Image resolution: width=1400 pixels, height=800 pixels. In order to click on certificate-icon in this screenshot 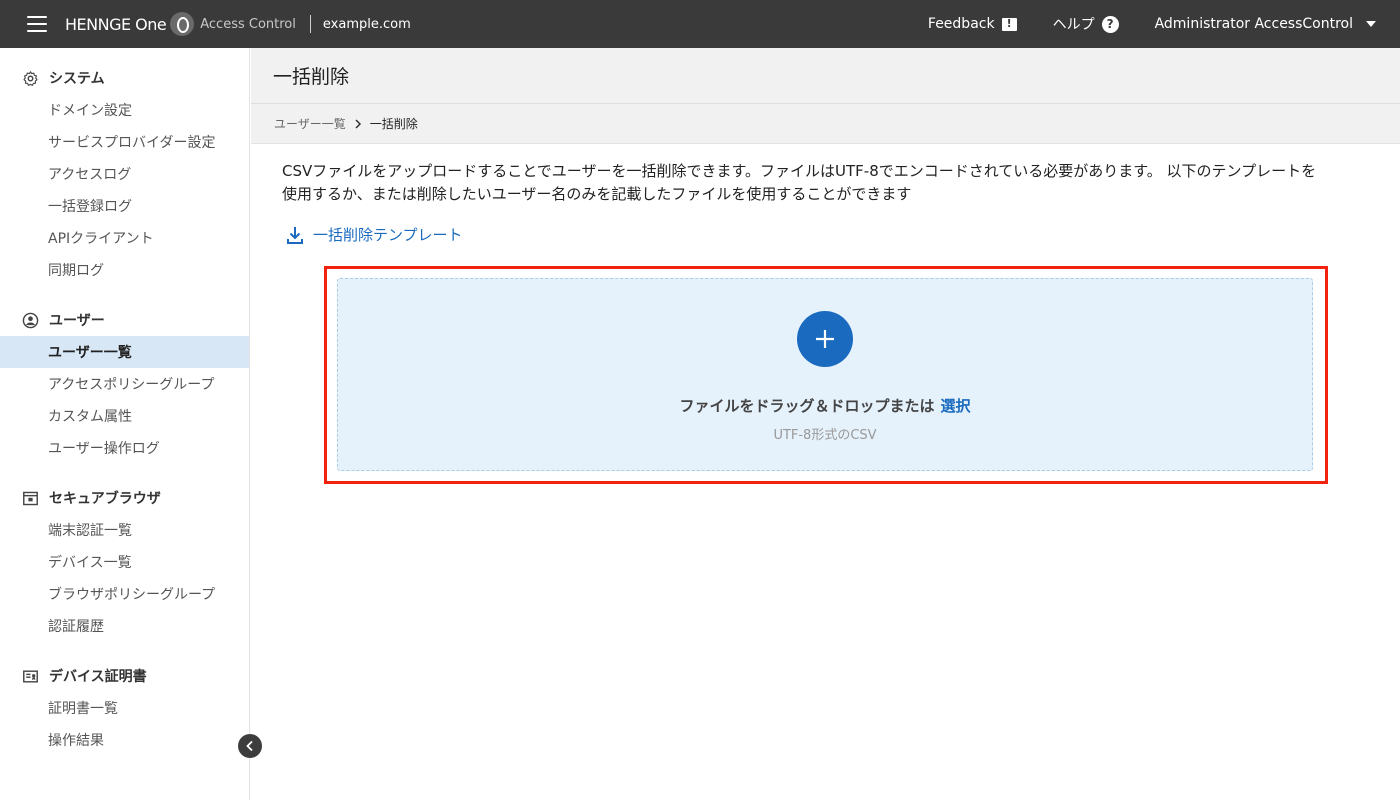, I will do `click(30, 676)`.